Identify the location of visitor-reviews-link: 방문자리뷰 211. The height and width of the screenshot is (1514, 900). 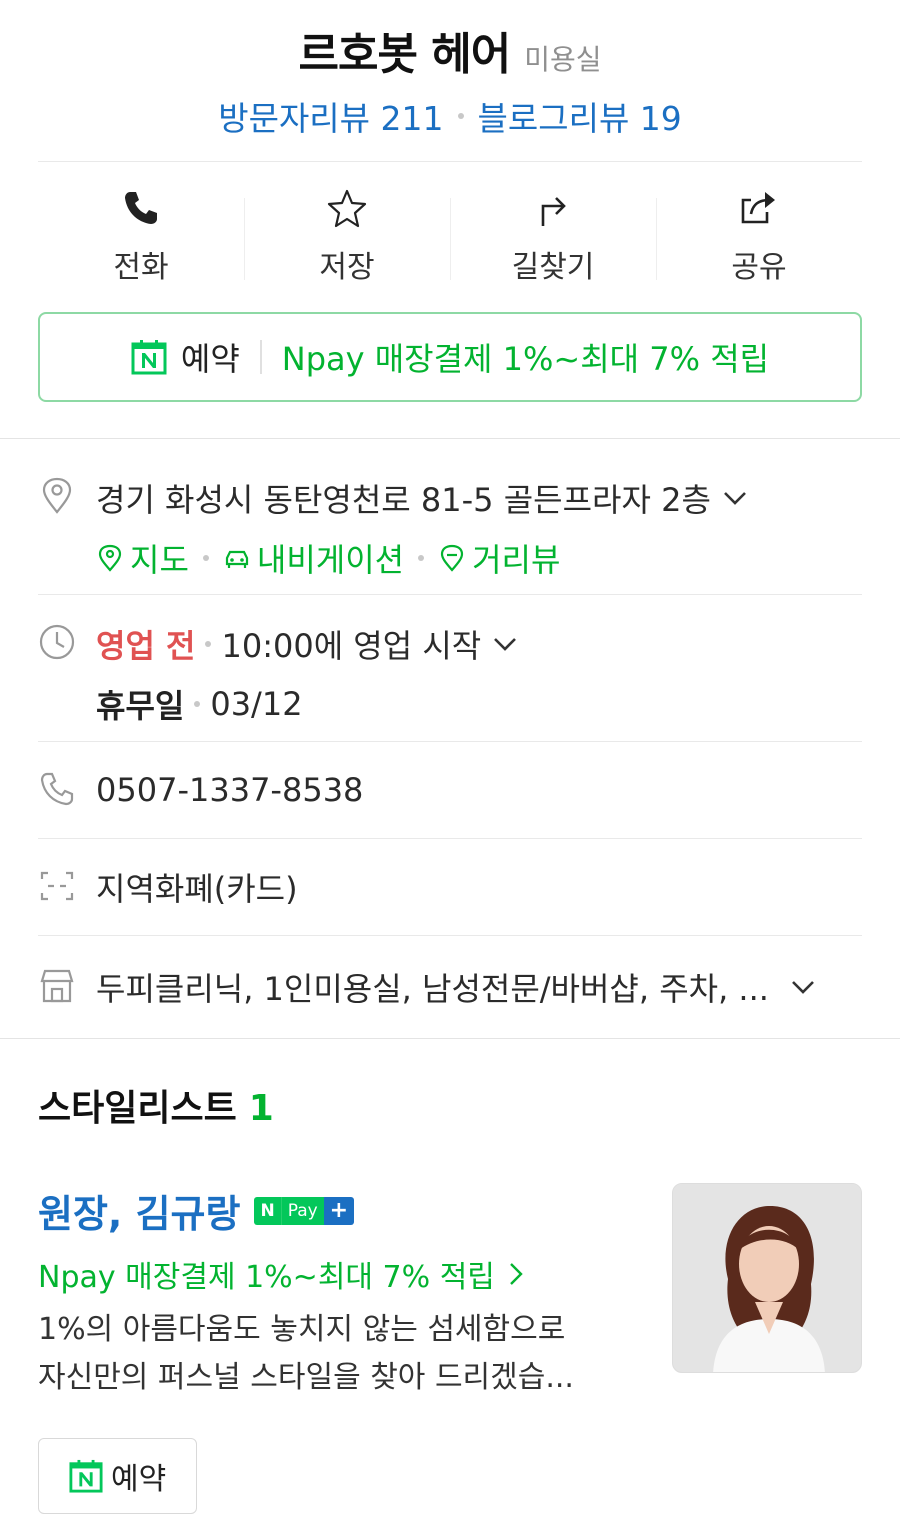
(330, 116).